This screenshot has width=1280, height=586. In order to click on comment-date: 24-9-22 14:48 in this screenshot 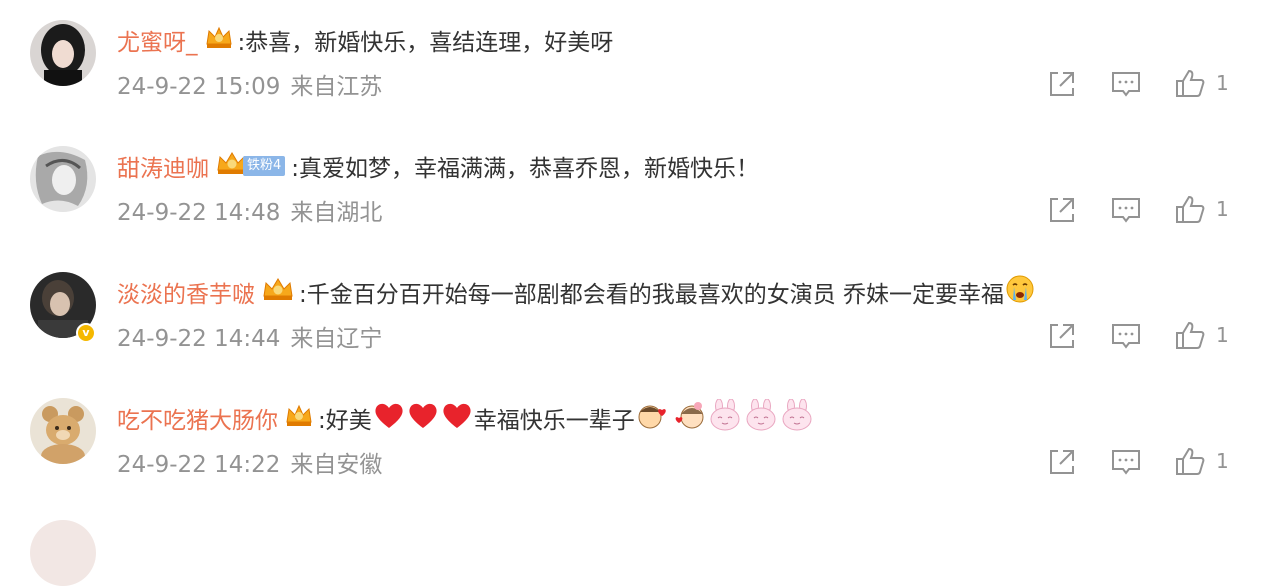, I will do `click(199, 213)`.